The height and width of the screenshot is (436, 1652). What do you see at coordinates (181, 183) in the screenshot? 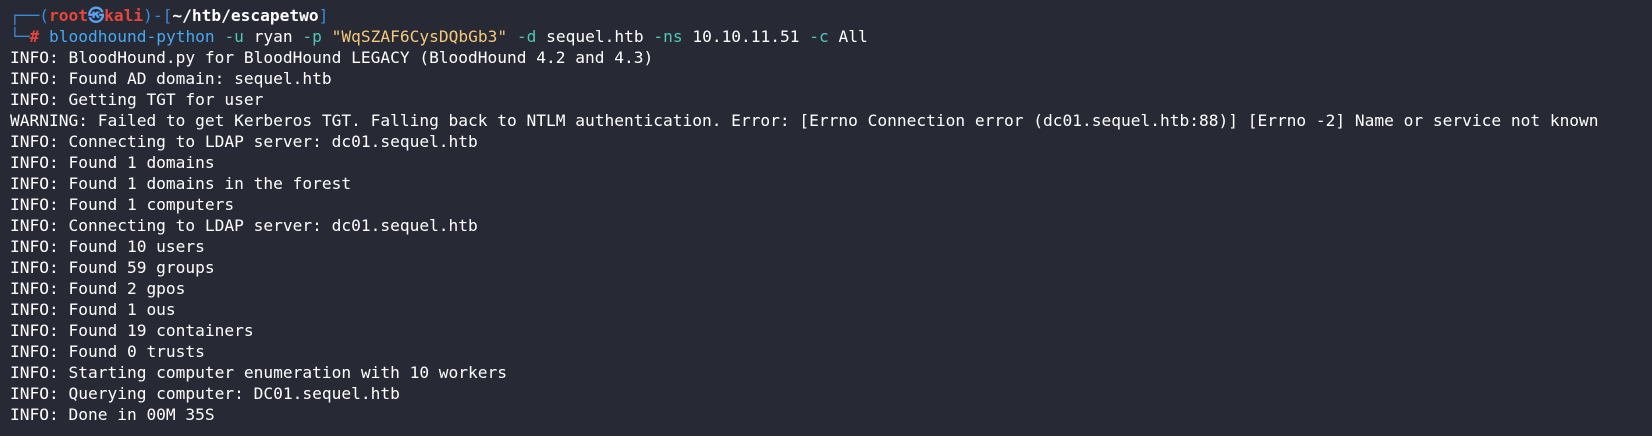
I see `output-line: INFO: Found 1 domains in the forest` at bounding box center [181, 183].